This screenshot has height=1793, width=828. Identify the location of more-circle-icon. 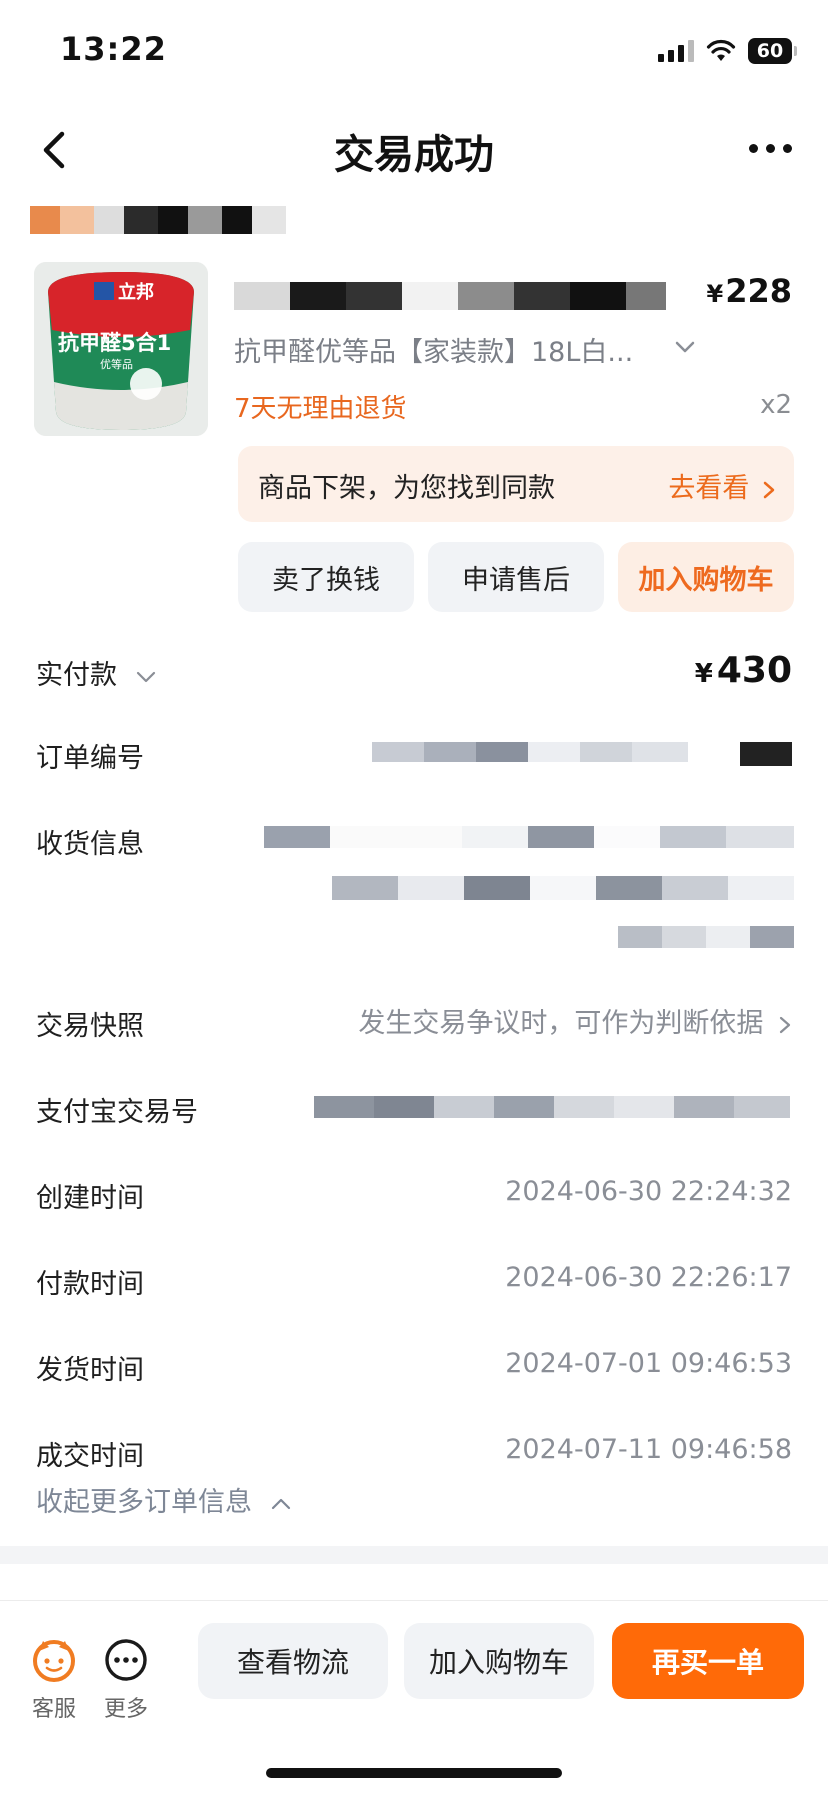
(126, 1660).